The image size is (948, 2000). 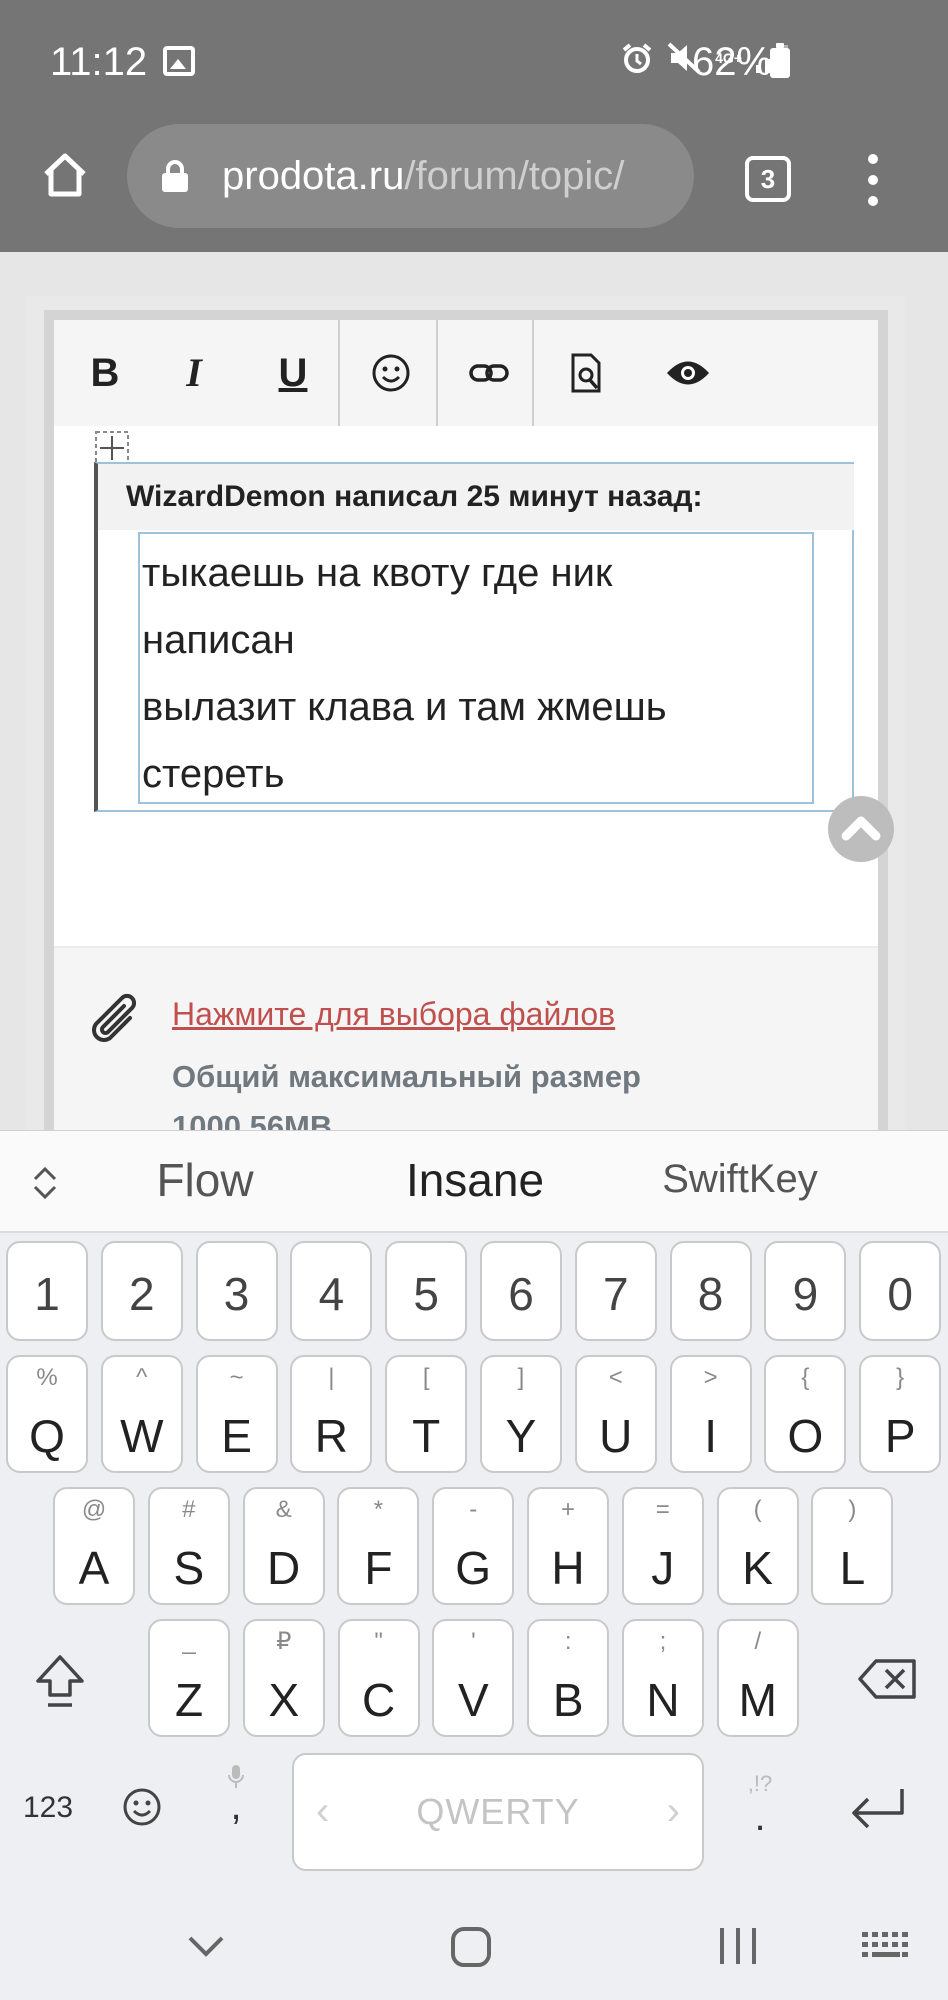 What do you see at coordinates (616, 1436) in the screenshot?
I see `key-u-label: U` at bounding box center [616, 1436].